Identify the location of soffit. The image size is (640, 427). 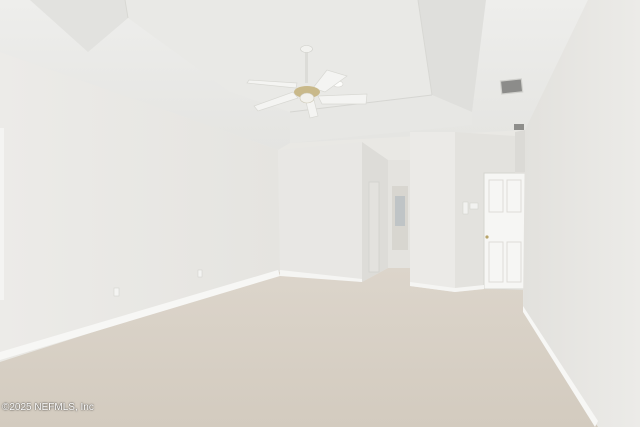
(520, 151).